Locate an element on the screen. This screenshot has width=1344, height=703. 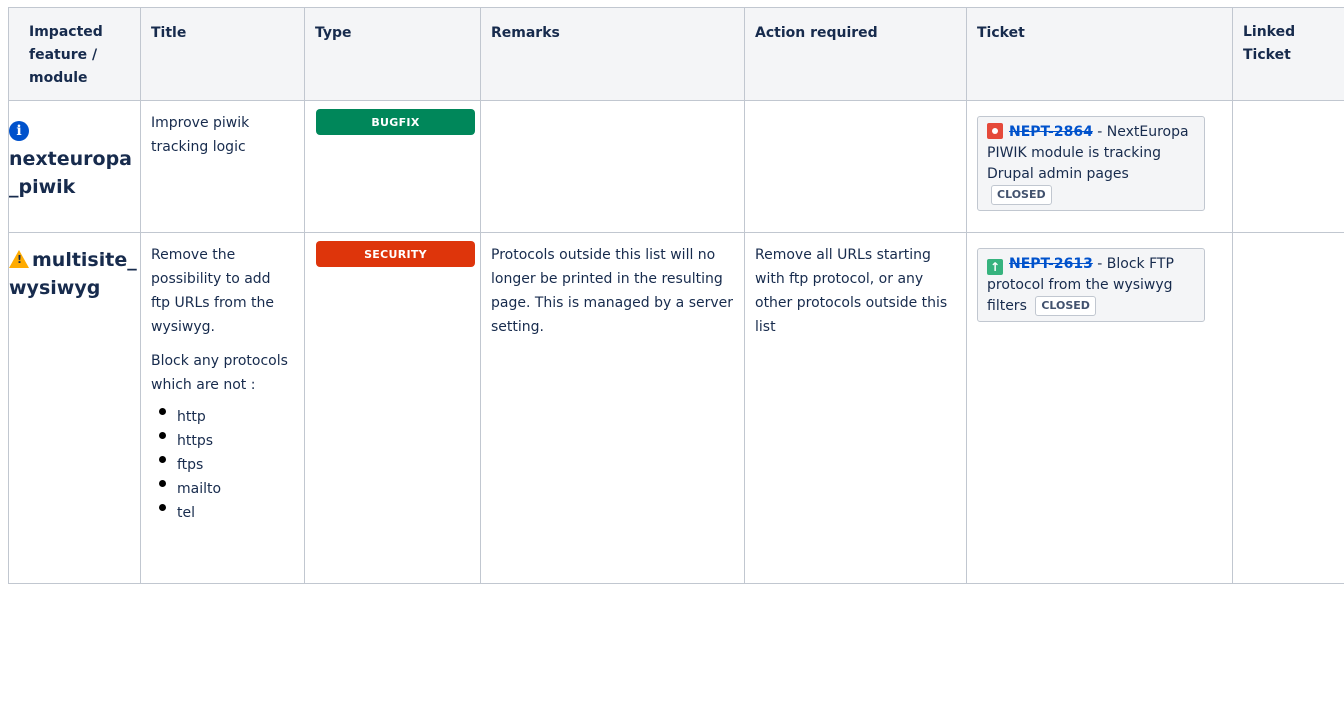
header-title-label: Title is located at coordinates (169, 33).